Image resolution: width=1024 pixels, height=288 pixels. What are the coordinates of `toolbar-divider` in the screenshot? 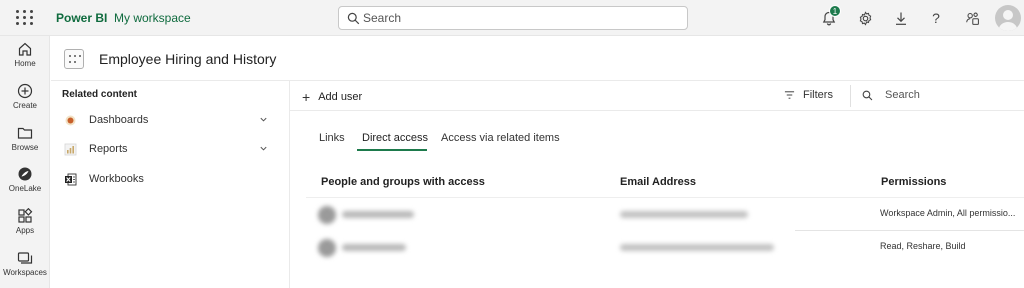 It's located at (850, 96).